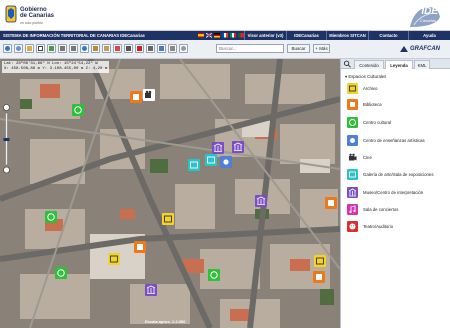 This screenshot has width=450, height=328. What do you see at coordinates (6, 139) in the screenshot?
I see `zoom-slider` at bounding box center [6, 139].